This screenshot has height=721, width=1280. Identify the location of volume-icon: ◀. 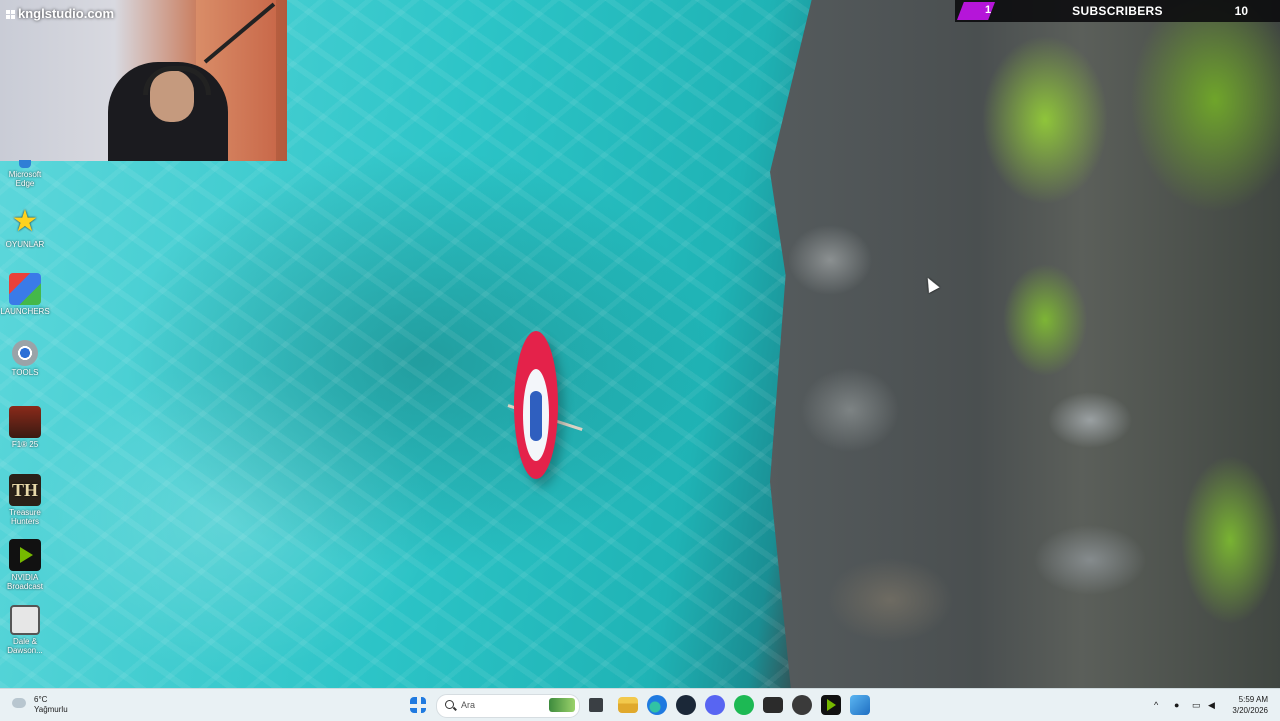
(1211, 705).